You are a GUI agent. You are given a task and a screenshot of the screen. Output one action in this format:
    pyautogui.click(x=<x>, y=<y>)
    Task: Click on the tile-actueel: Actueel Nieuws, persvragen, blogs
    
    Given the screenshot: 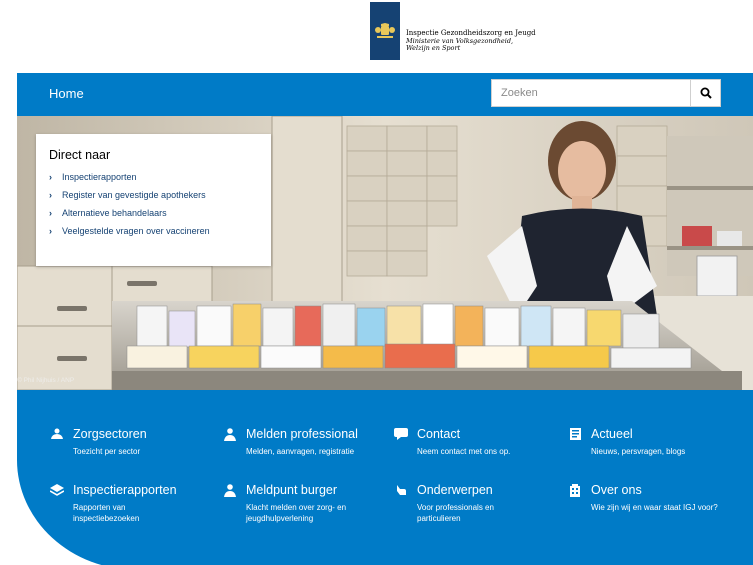 What is the action you would take?
    pyautogui.click(x=626, y=442)
    